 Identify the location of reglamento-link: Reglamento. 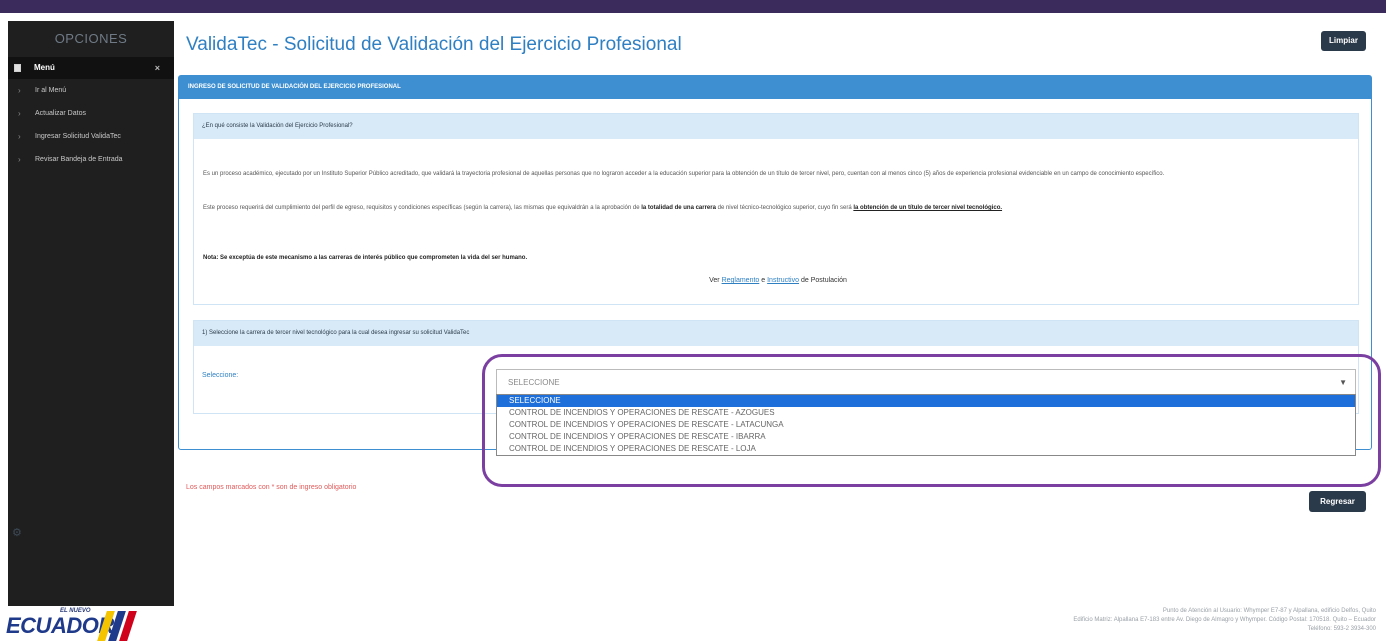
(741, 280).